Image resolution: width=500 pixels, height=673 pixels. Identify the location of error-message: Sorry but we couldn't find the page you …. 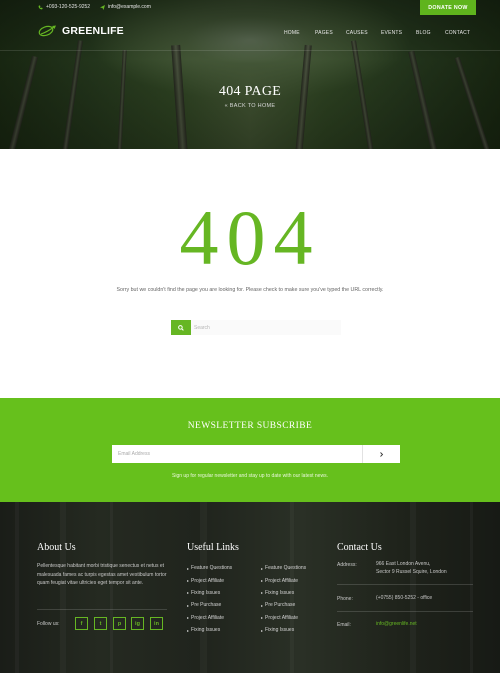
(250, 290).